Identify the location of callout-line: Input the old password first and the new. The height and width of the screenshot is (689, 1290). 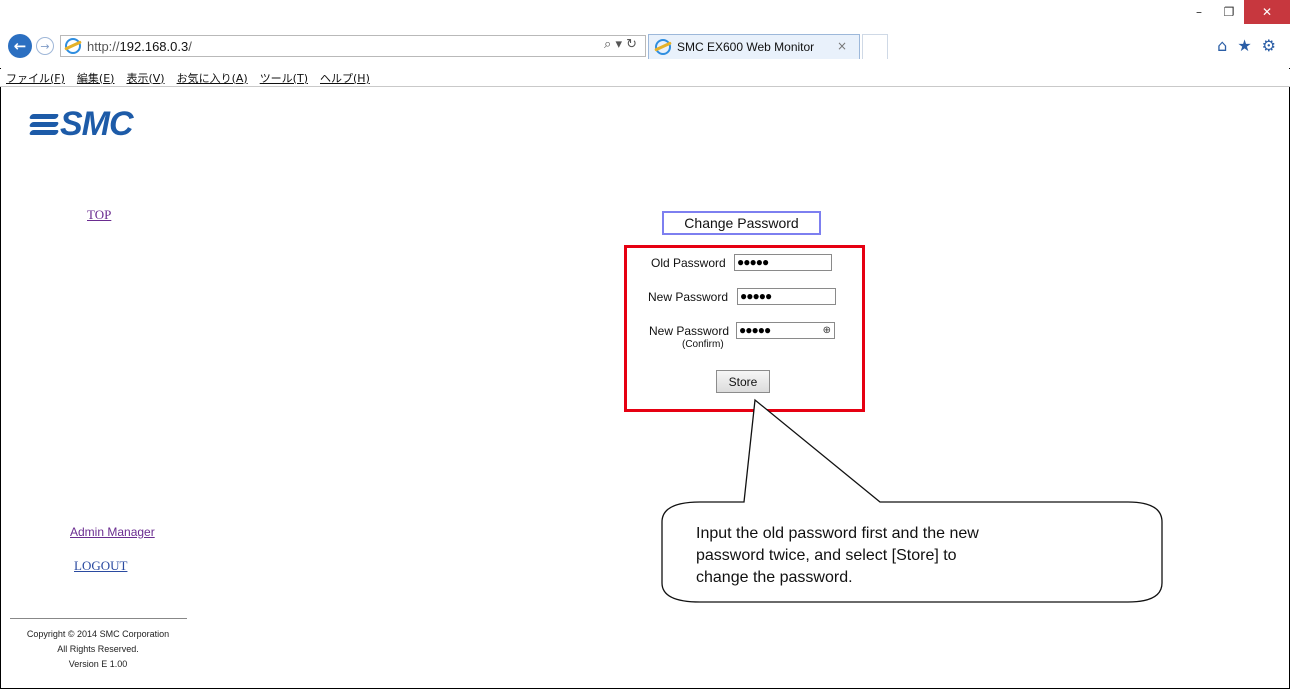
(837, 533).